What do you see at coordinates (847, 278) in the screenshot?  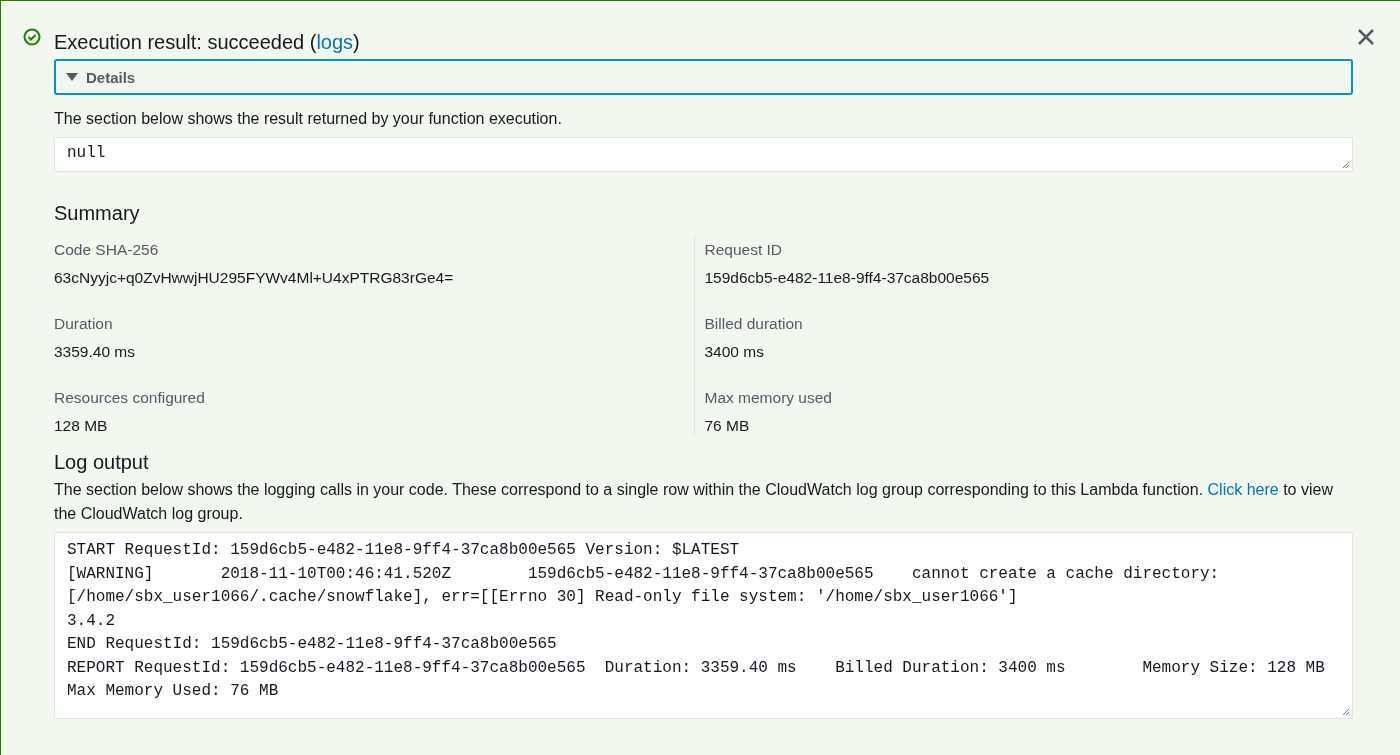 I see `field-value: 159d6cb5-e482-11e8-9ff4-37ca8b00e565` at bounding box center [847, 278].